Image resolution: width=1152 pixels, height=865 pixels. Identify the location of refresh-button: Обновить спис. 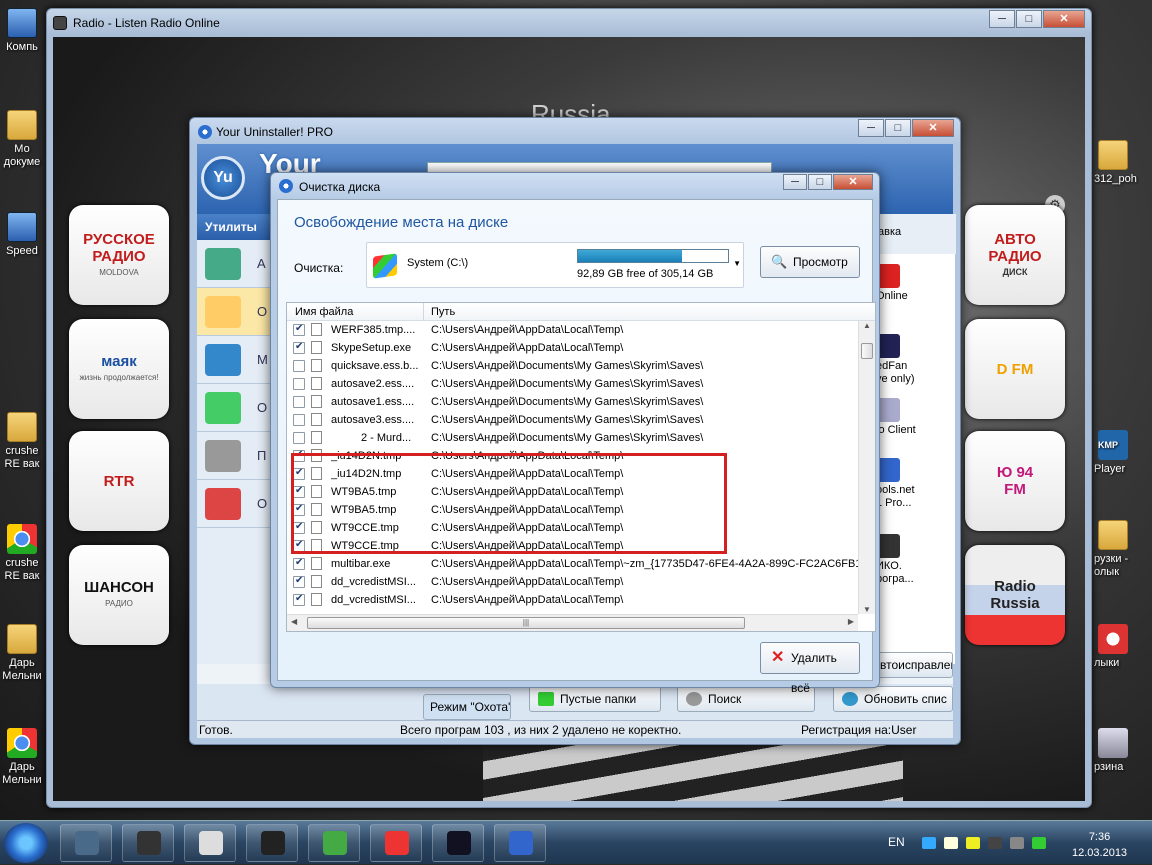
(893, 699).